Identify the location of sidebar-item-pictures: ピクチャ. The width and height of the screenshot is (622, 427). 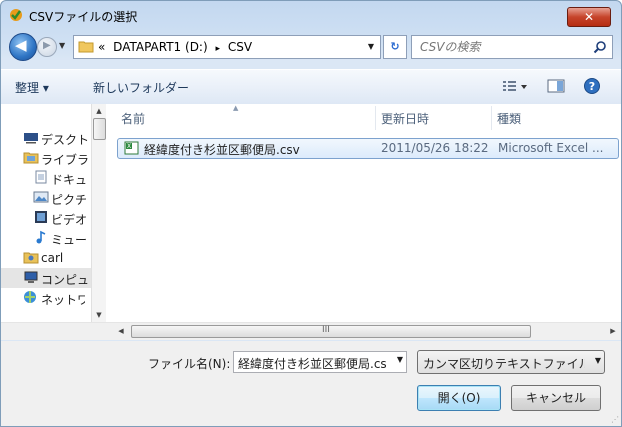
(53, 198).